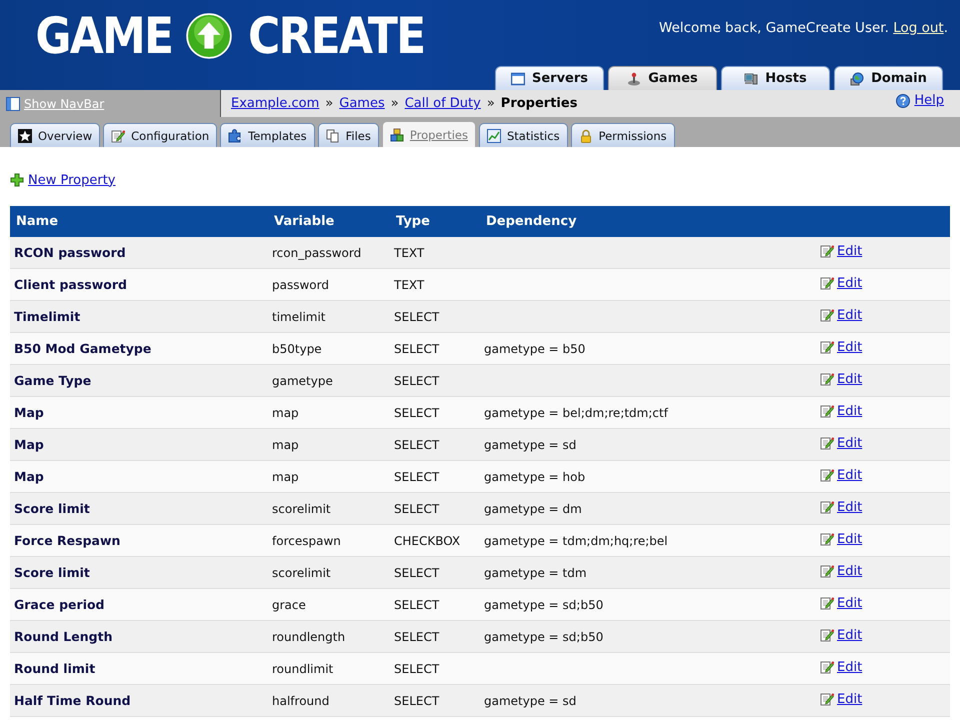 The width and height of the screenshot is (960, 720). Describe the element at coordinates (435, 540) in the screenshot. I see `table-cell: CHECKBOX` at that location.